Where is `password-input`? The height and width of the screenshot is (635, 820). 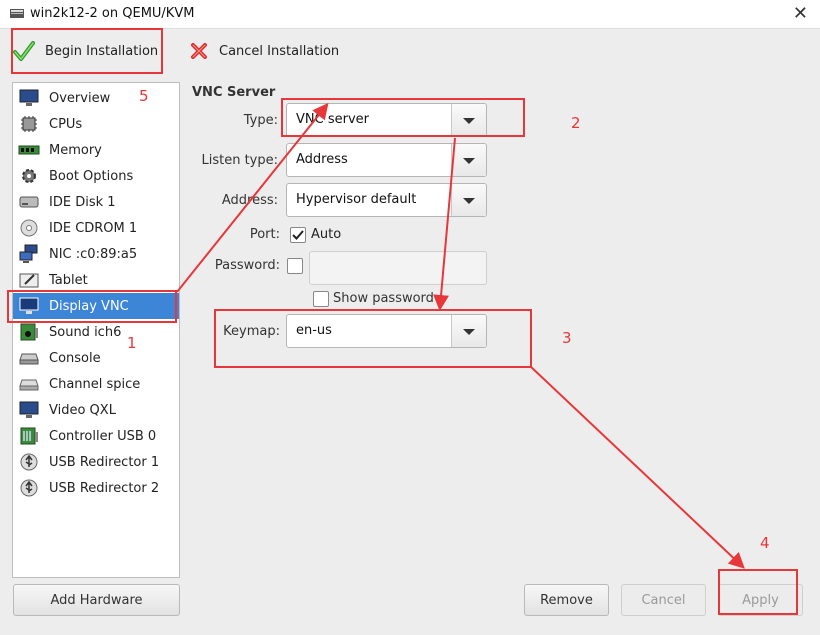
password-input is located at coordinates (398, 268).